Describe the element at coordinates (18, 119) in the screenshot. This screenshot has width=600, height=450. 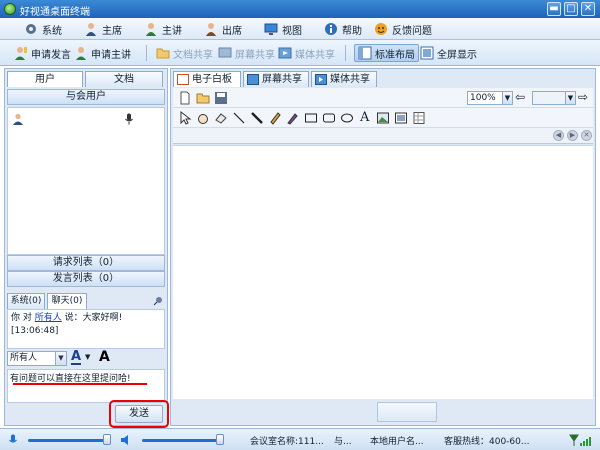
I see `user-avatar-icon` at that location.